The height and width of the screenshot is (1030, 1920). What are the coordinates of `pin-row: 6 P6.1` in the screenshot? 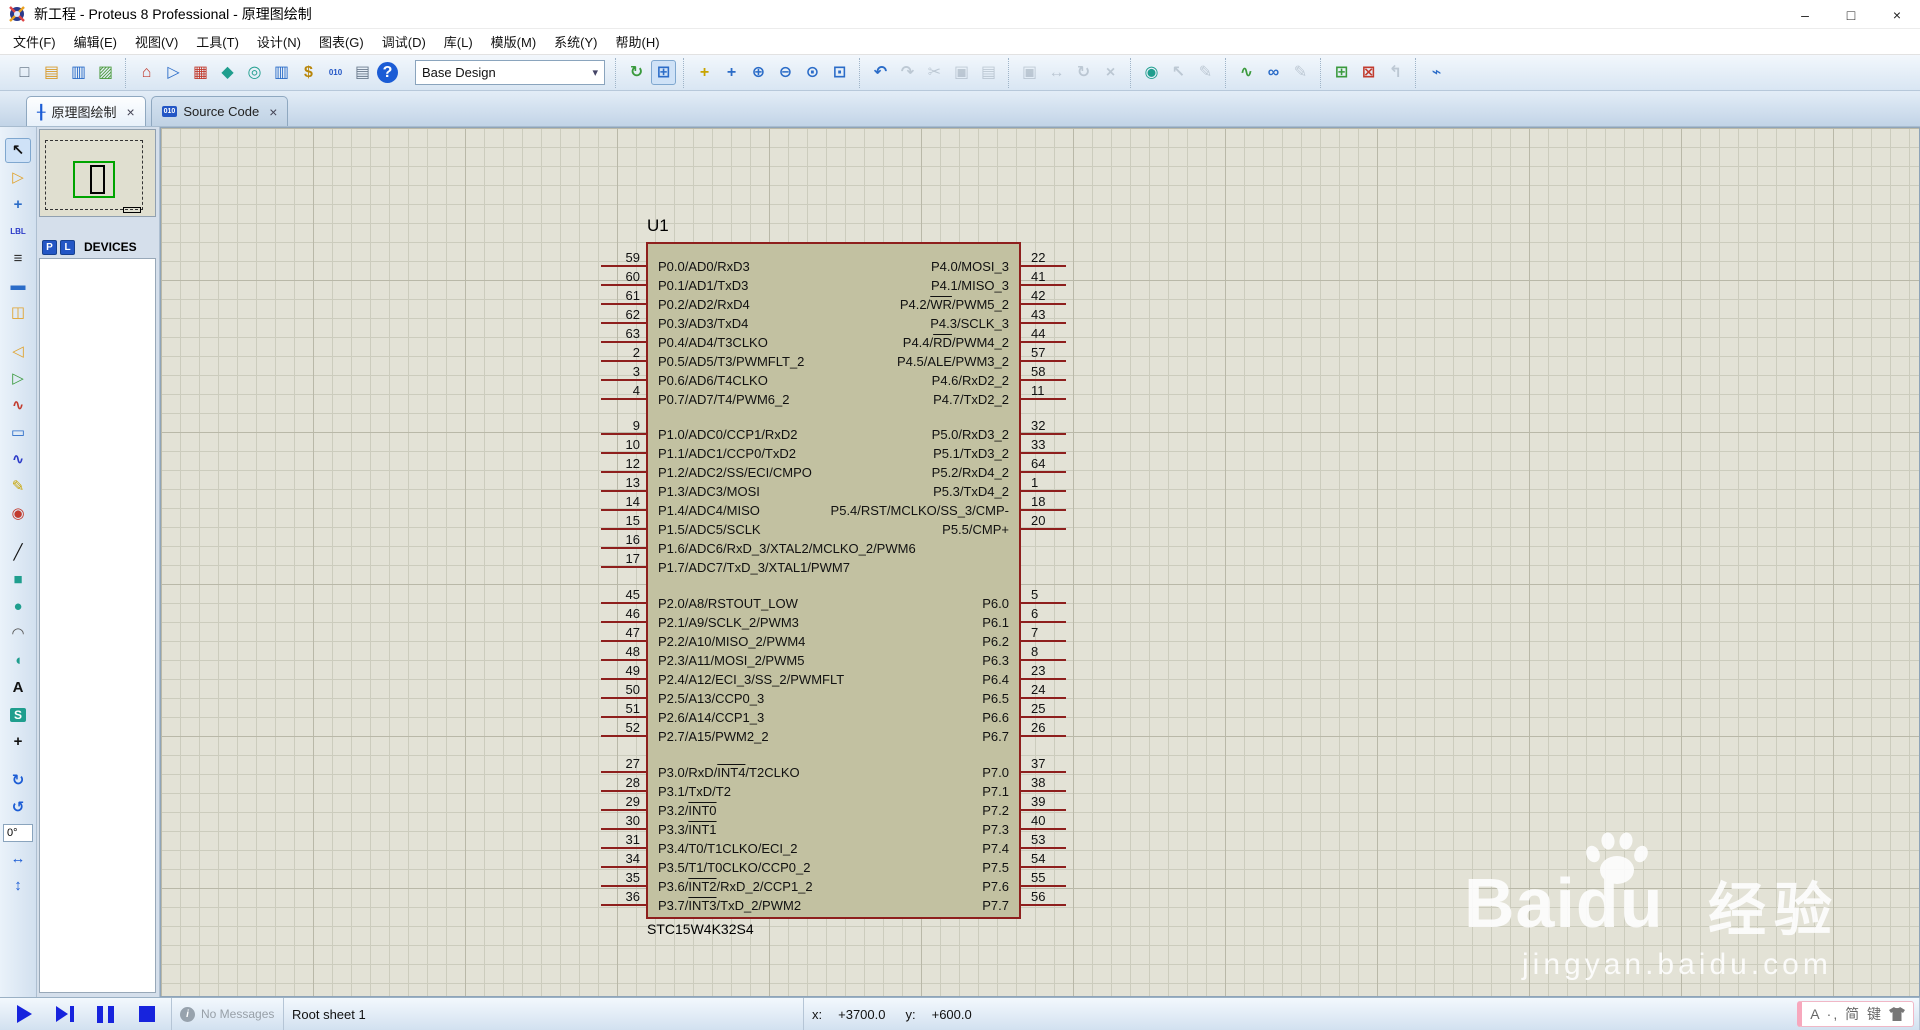 It's located at (833, 619).